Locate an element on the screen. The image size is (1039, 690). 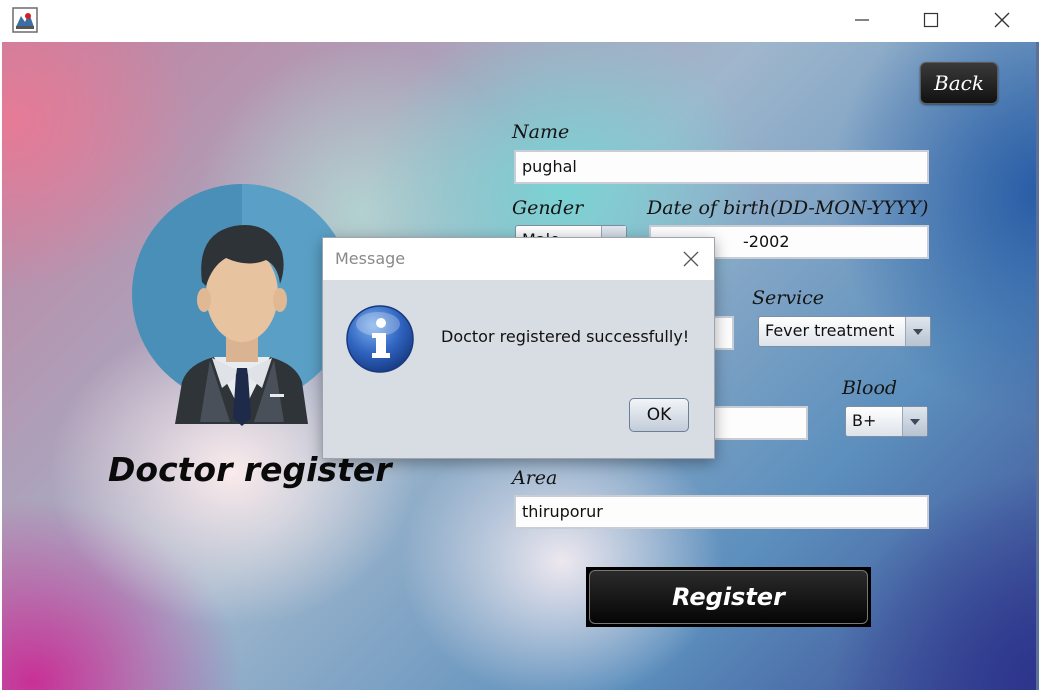
ok-button: OK is located at coordinates (659, 415).